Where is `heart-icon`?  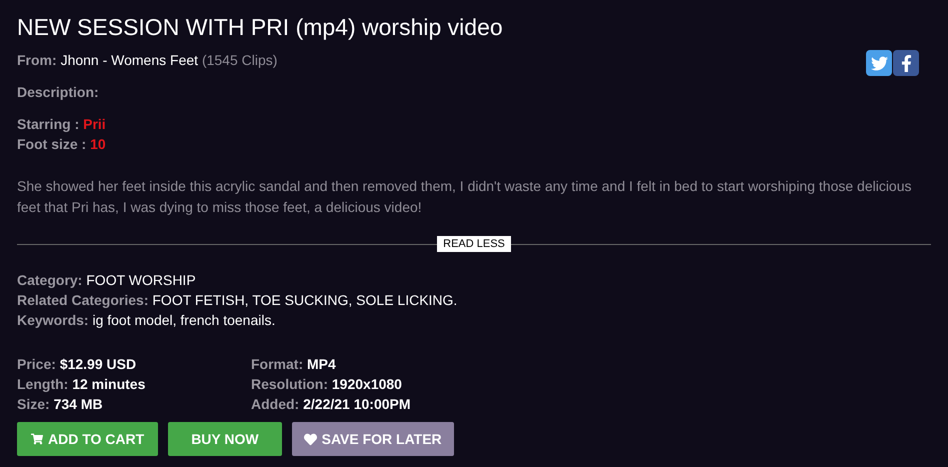
heart-icon is located at coordinates (310, 439).